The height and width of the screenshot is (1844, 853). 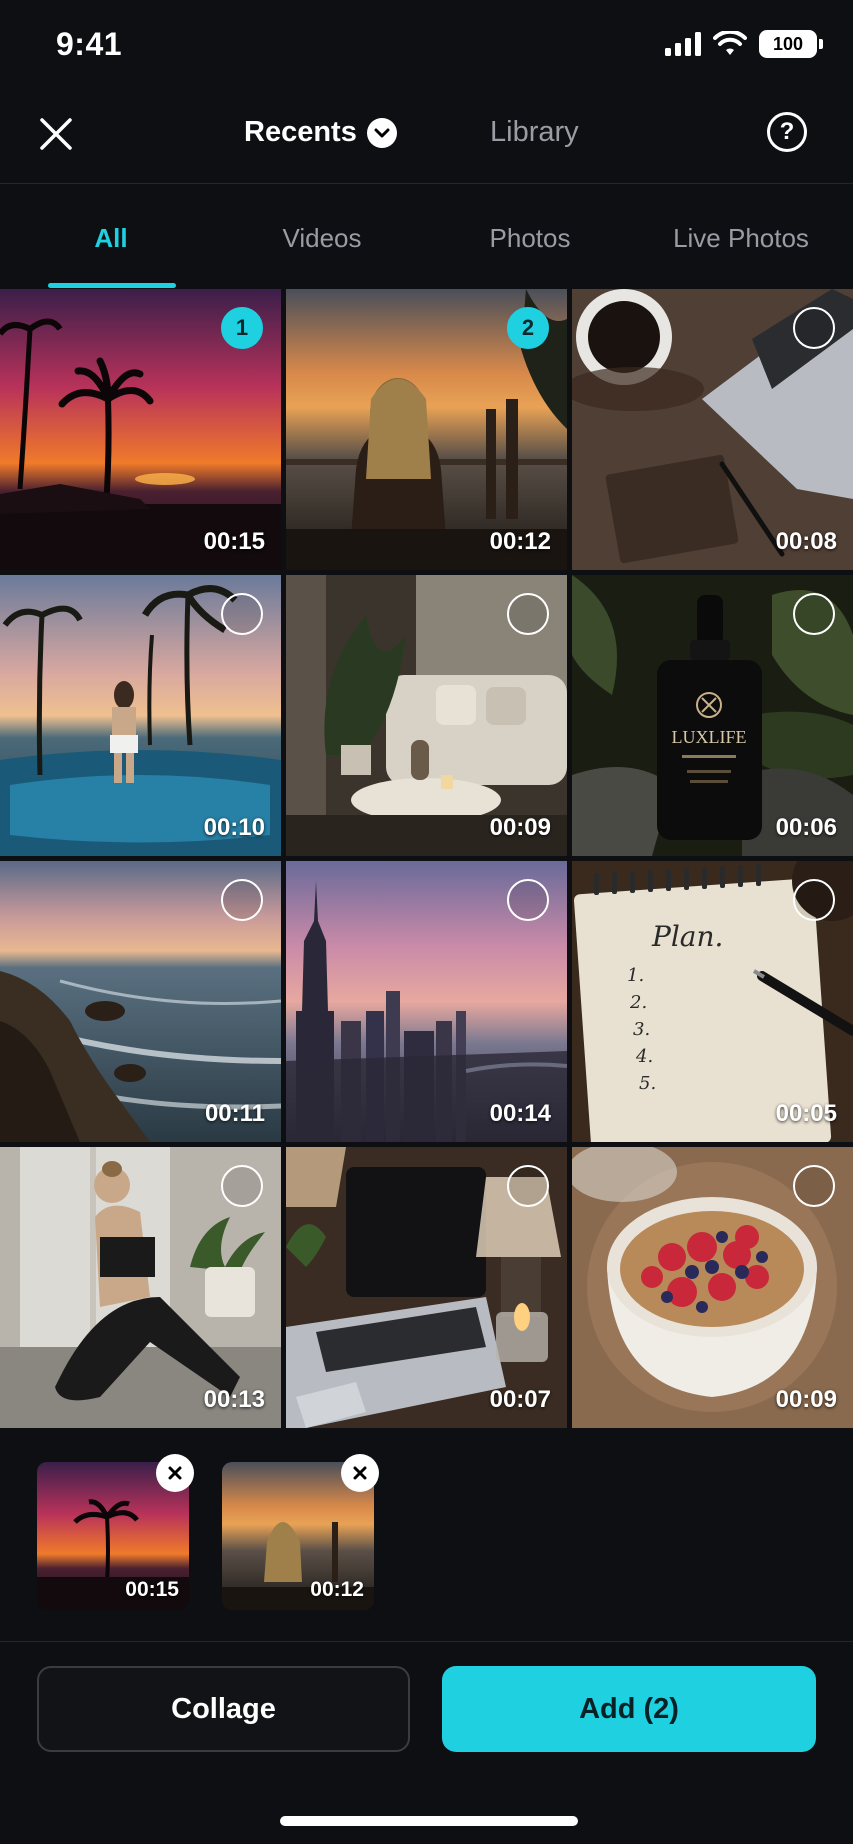 I want to click on video-duration: 00:05, so click(x=806, y=1113).